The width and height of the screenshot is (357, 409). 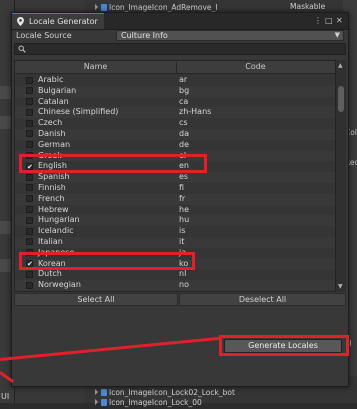 What do you see at coordinates (339, 20) in the screenshot?
I see `close-icon: ✕` at bounding box center [339, 20].